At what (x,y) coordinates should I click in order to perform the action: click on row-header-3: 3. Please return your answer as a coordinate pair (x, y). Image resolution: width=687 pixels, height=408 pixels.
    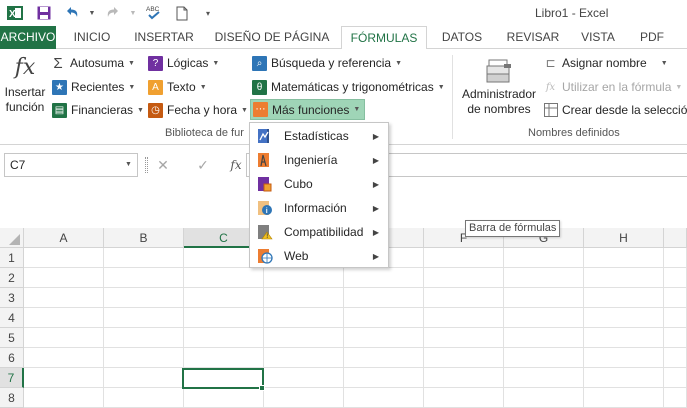
    Looking at the image, I should click on (12, 298).